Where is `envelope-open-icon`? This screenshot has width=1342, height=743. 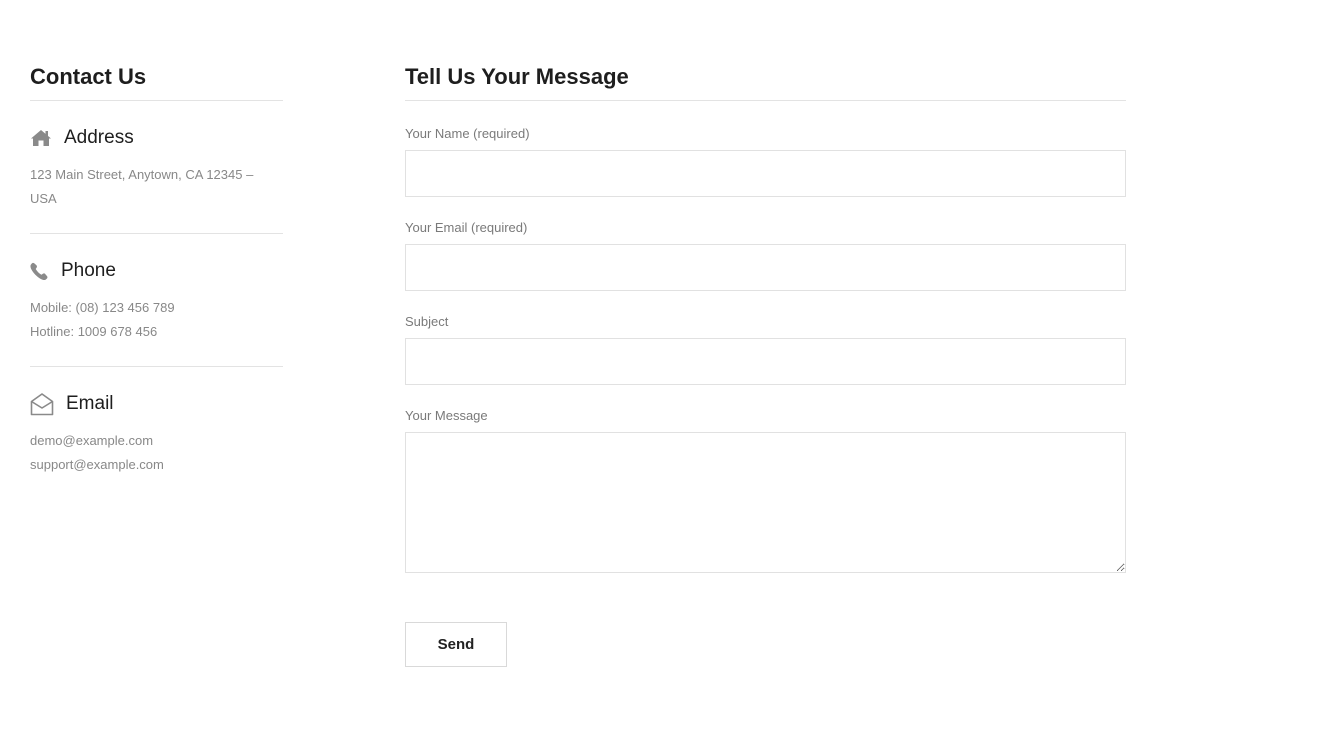
envelope-open-icon is located at coordinates (42, 404).